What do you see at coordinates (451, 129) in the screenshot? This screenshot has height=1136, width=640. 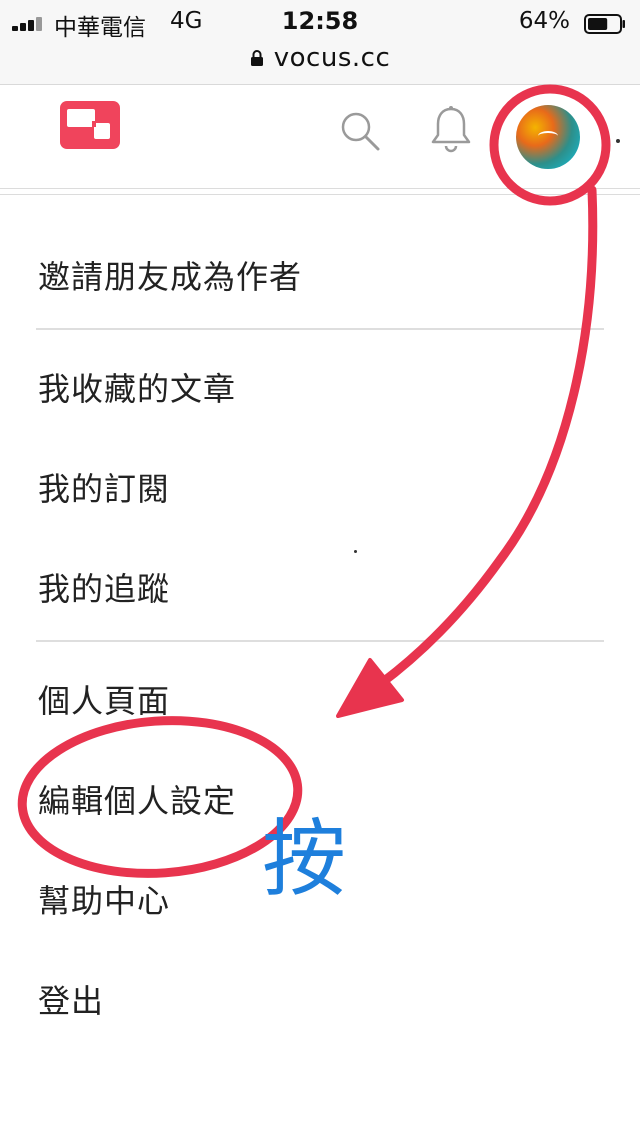 I see `bell-icon` at bounding box center [451, 129].